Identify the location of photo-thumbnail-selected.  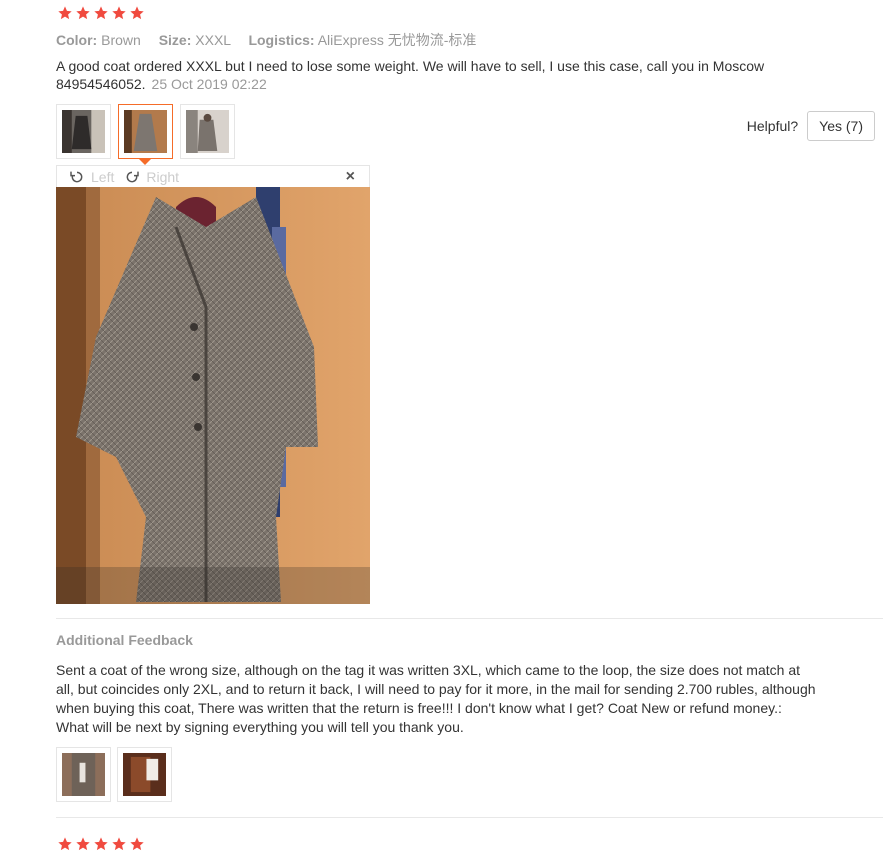
(145, 134).